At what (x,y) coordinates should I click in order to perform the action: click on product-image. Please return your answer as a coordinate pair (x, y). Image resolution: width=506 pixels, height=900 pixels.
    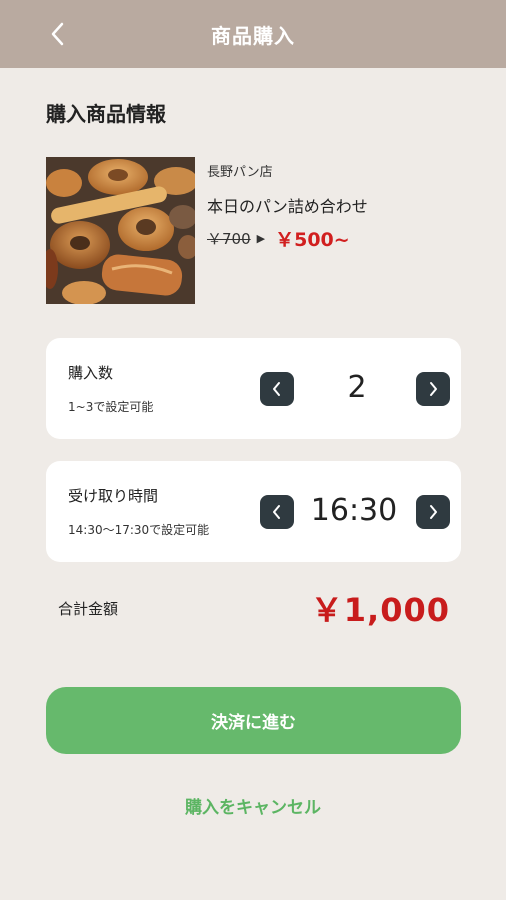
    Looking at the image, I should click on (120, 230).